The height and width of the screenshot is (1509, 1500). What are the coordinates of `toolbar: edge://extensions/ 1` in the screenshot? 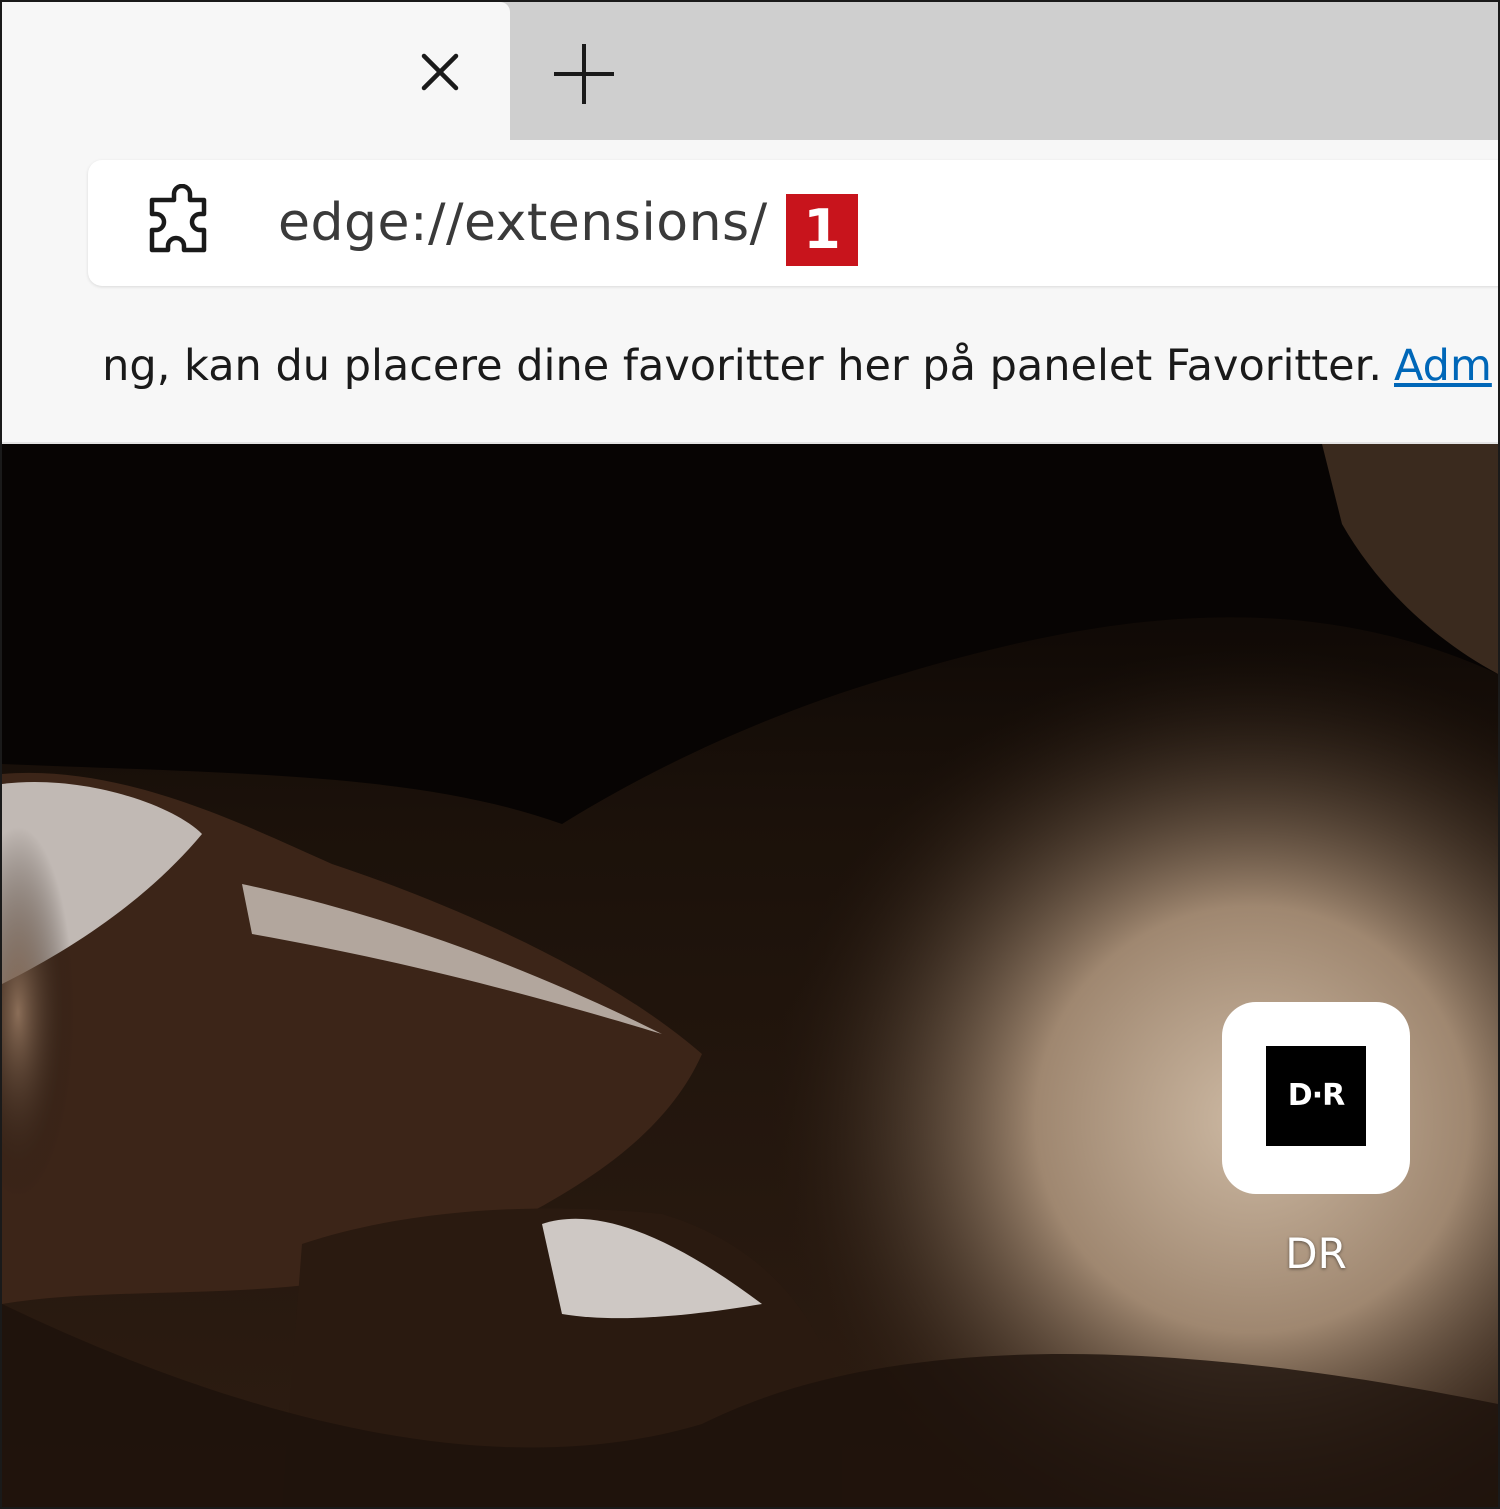 It's located at (750, 223).